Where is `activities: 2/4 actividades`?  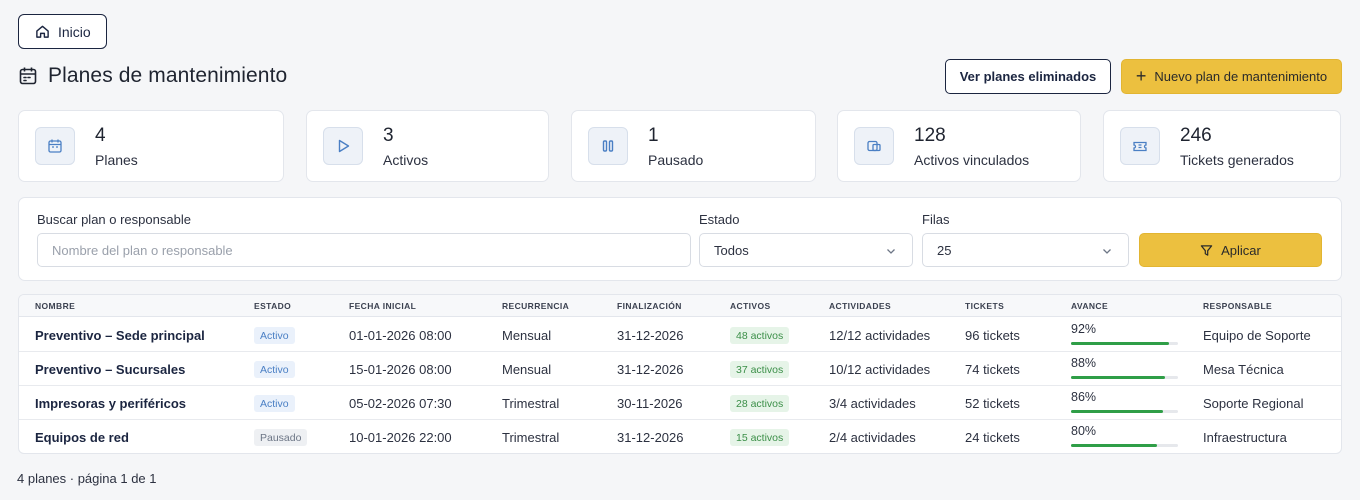
activities: 2/4 actividades is located at coordinates (872, 437).